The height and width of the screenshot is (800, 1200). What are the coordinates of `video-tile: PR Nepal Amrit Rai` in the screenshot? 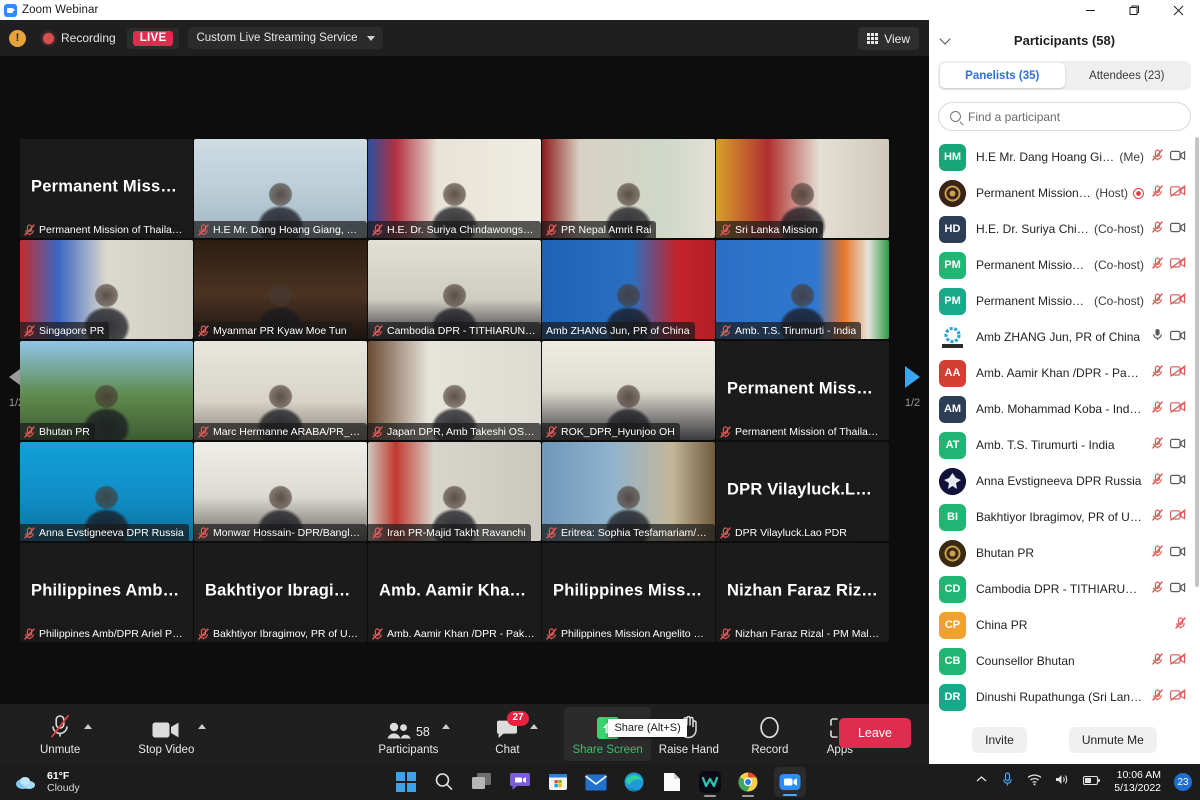 It's located at (628, 188).